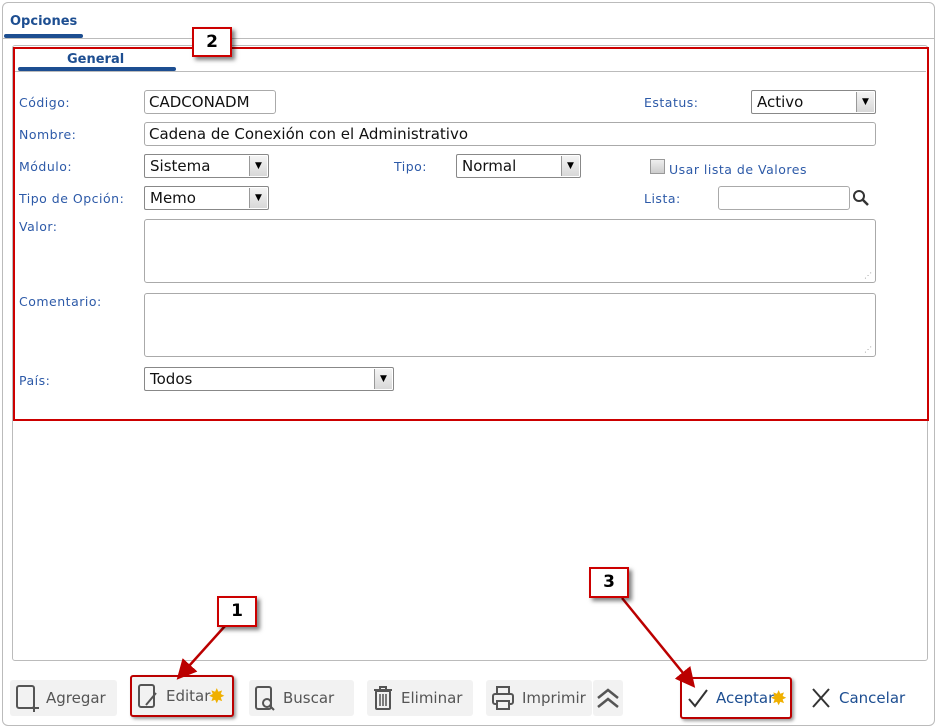 Image resolution: width=937 pixels, height=728 pixels. I want to click on printer-icon, so click(503, 698).